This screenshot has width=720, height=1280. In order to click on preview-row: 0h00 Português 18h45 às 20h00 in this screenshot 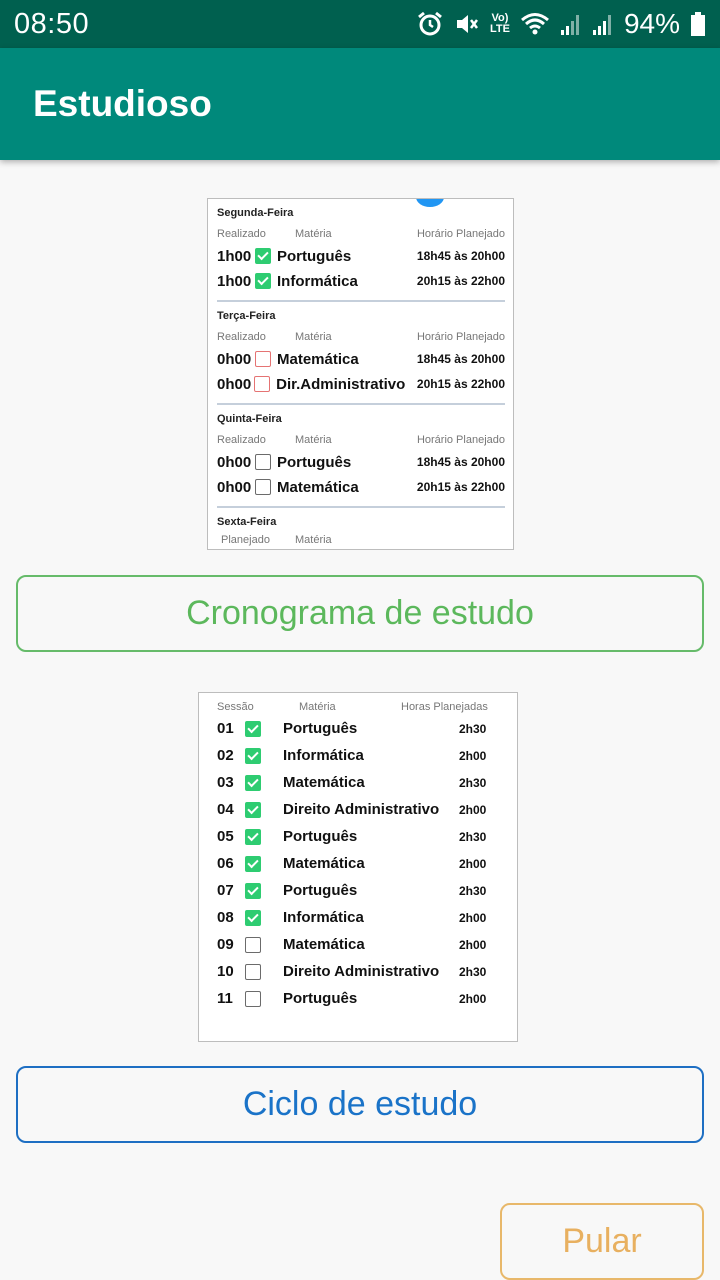, I will do `click(361, 462)`.